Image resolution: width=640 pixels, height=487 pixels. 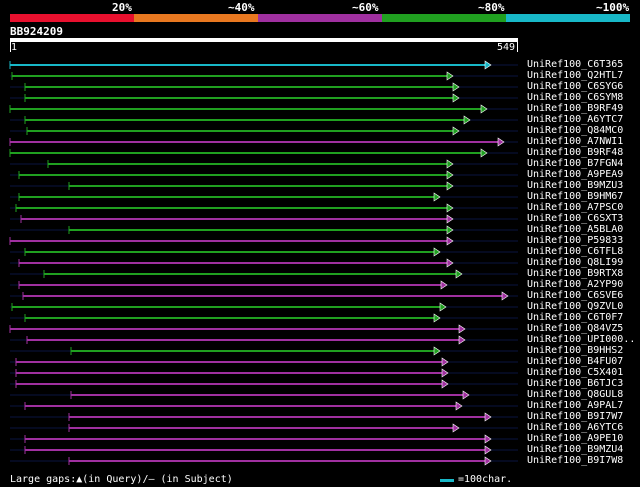 What do you see at coordinates (575, 361) in the screenshot?
I see `hit-label: UniRef100_B4FU07` at bounding box center [575, 361].